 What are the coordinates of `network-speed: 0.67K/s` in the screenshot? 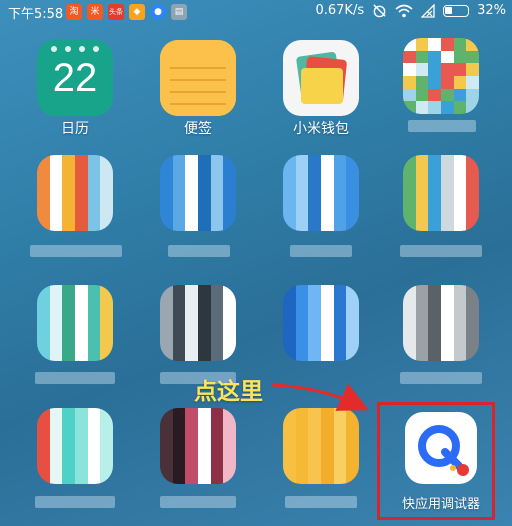 It's located at (340, 10).